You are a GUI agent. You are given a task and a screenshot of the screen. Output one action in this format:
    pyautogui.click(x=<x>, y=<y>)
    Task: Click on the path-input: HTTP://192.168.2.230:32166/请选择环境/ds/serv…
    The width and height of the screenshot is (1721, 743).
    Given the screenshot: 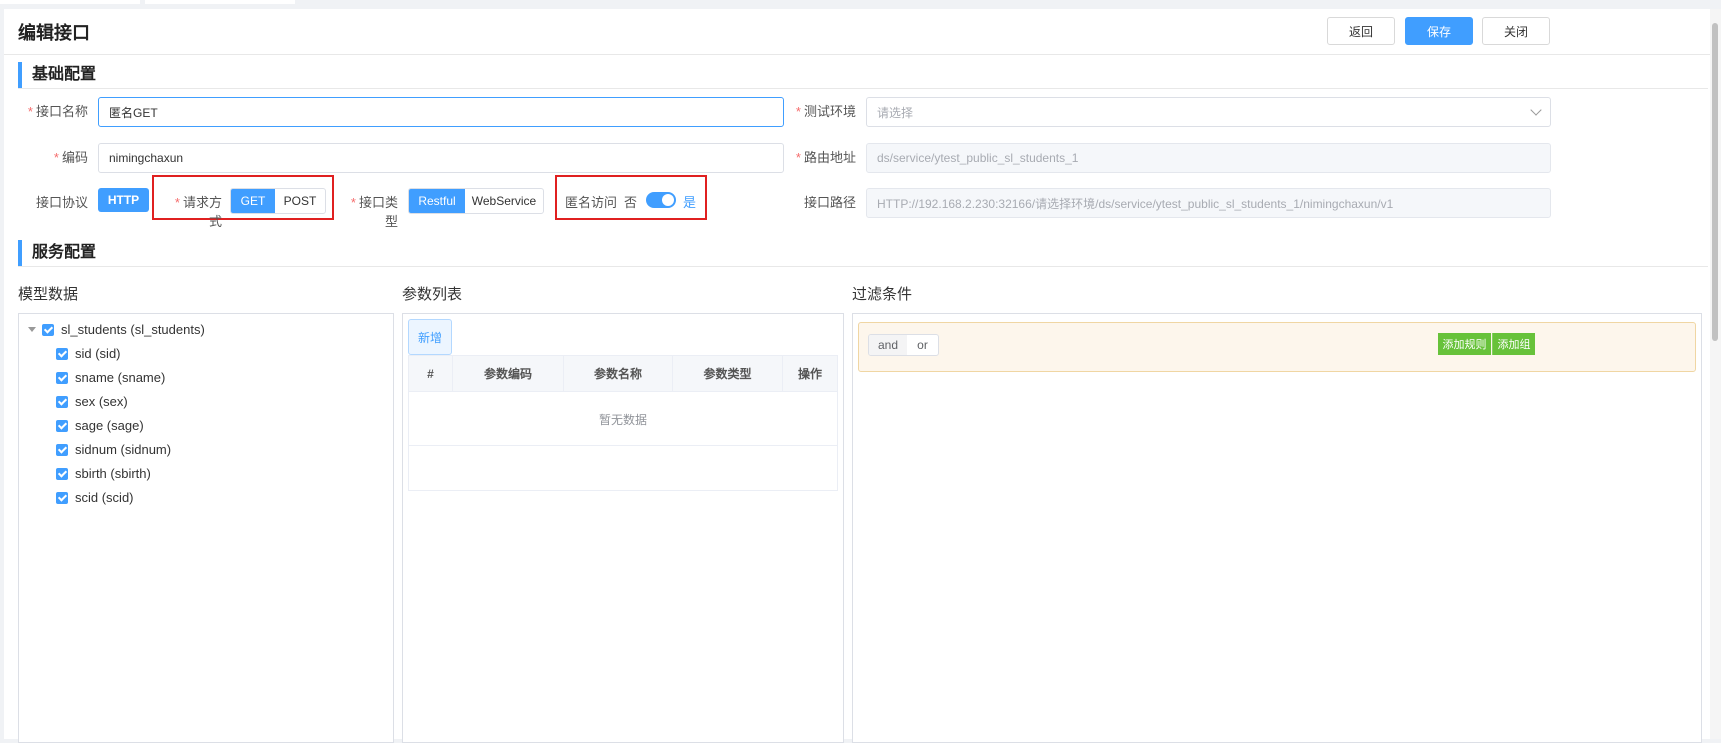 What is the action you would take?
    pyautogui.click(x=1208, y=203)
    